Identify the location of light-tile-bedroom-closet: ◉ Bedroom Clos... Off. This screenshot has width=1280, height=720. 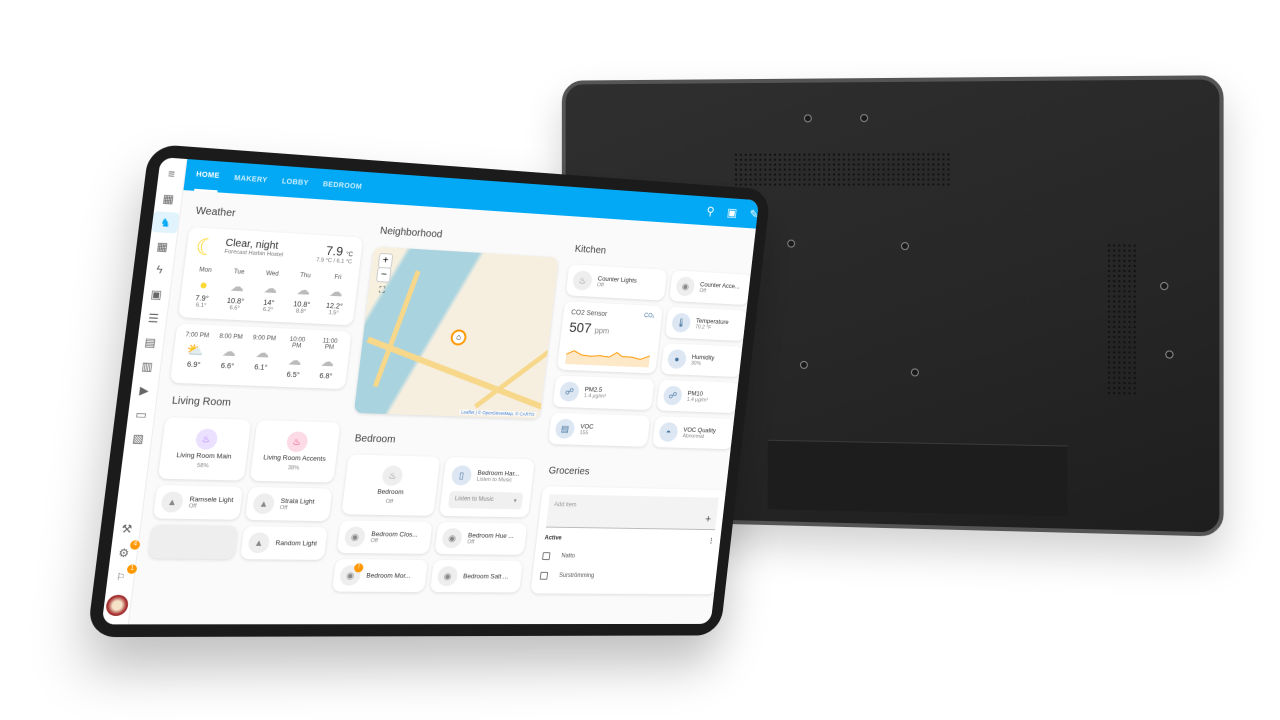
(384, 537).